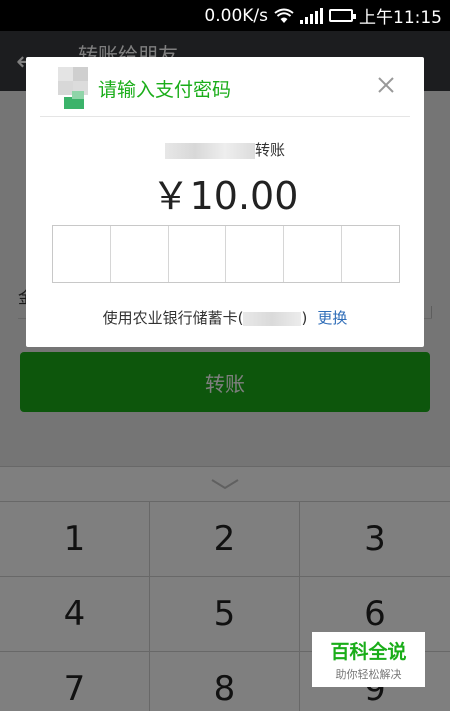  I want to click on change-card-link: 更换, so click(332, 318).